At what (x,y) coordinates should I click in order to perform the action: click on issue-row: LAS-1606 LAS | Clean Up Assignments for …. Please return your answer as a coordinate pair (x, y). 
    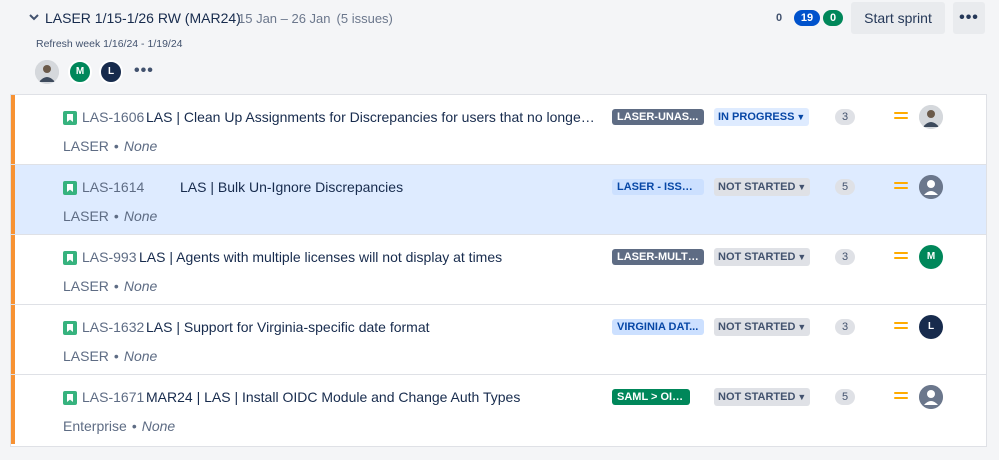
    Looking at the image, I should click on (498, 130).